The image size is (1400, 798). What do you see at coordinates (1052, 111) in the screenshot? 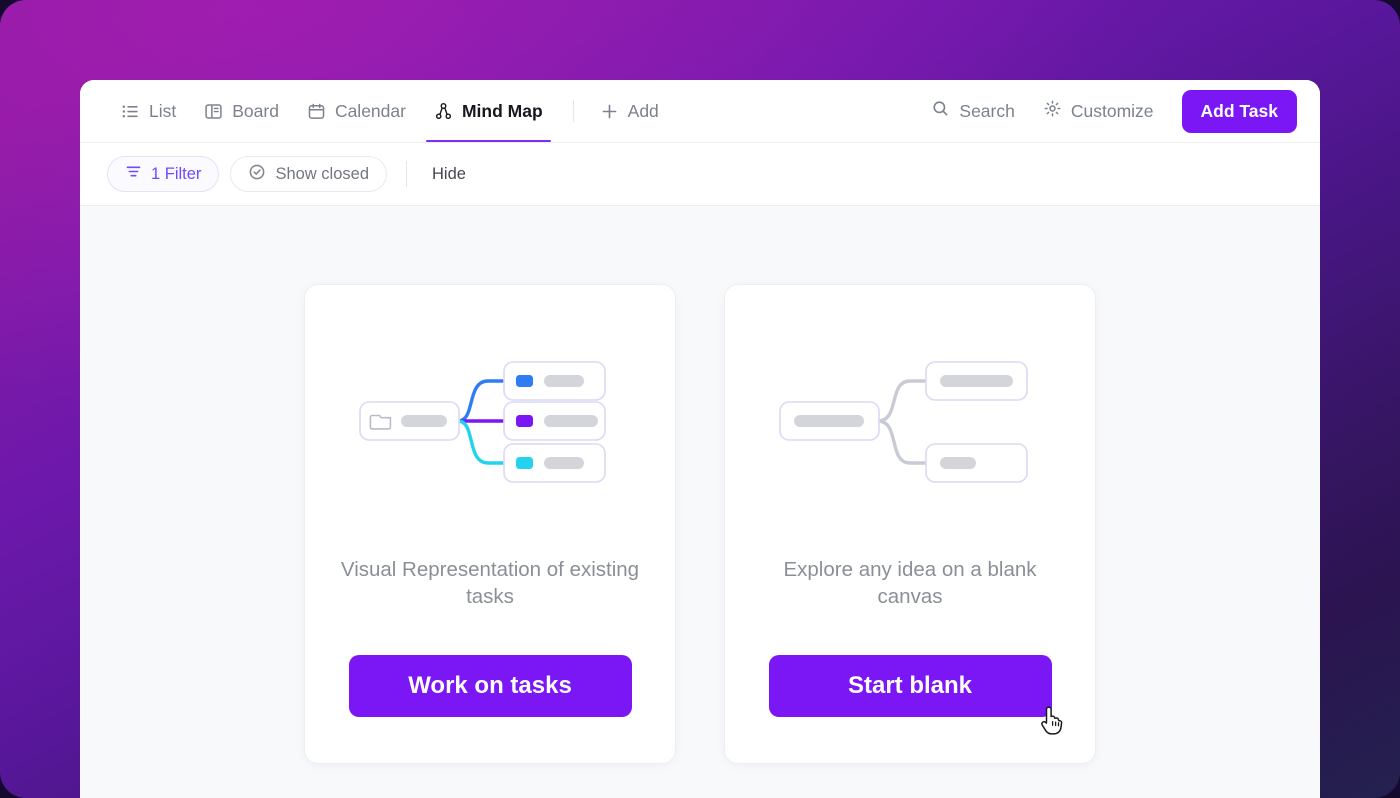
I see `gear-icon` at bounding box center [1052, 111].